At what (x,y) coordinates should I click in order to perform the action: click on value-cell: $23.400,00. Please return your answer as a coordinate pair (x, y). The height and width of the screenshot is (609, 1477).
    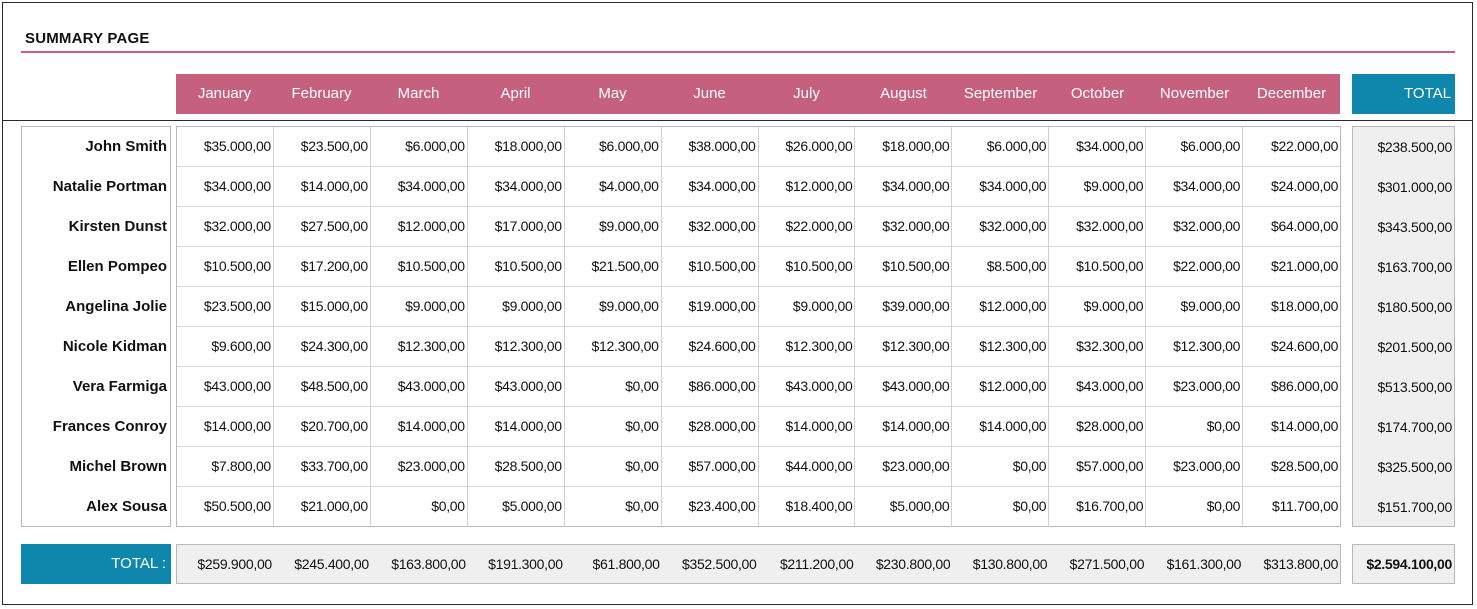
    Looking at the image, I should click on (710, 507).